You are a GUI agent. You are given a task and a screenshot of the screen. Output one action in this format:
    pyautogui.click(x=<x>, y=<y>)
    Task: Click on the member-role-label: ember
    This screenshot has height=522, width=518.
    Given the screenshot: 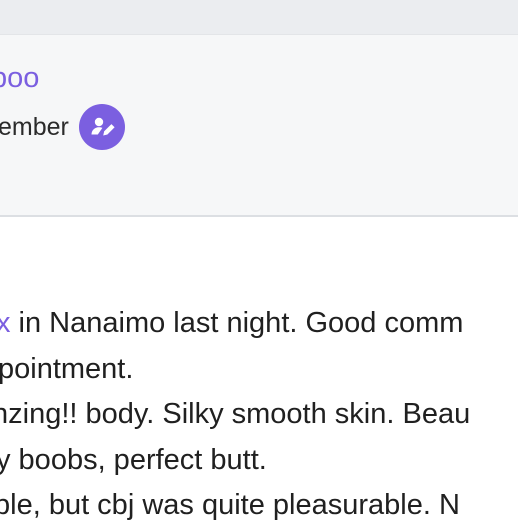 What is the action you would take?
    pyautogui.click(x=34, y=126)
    